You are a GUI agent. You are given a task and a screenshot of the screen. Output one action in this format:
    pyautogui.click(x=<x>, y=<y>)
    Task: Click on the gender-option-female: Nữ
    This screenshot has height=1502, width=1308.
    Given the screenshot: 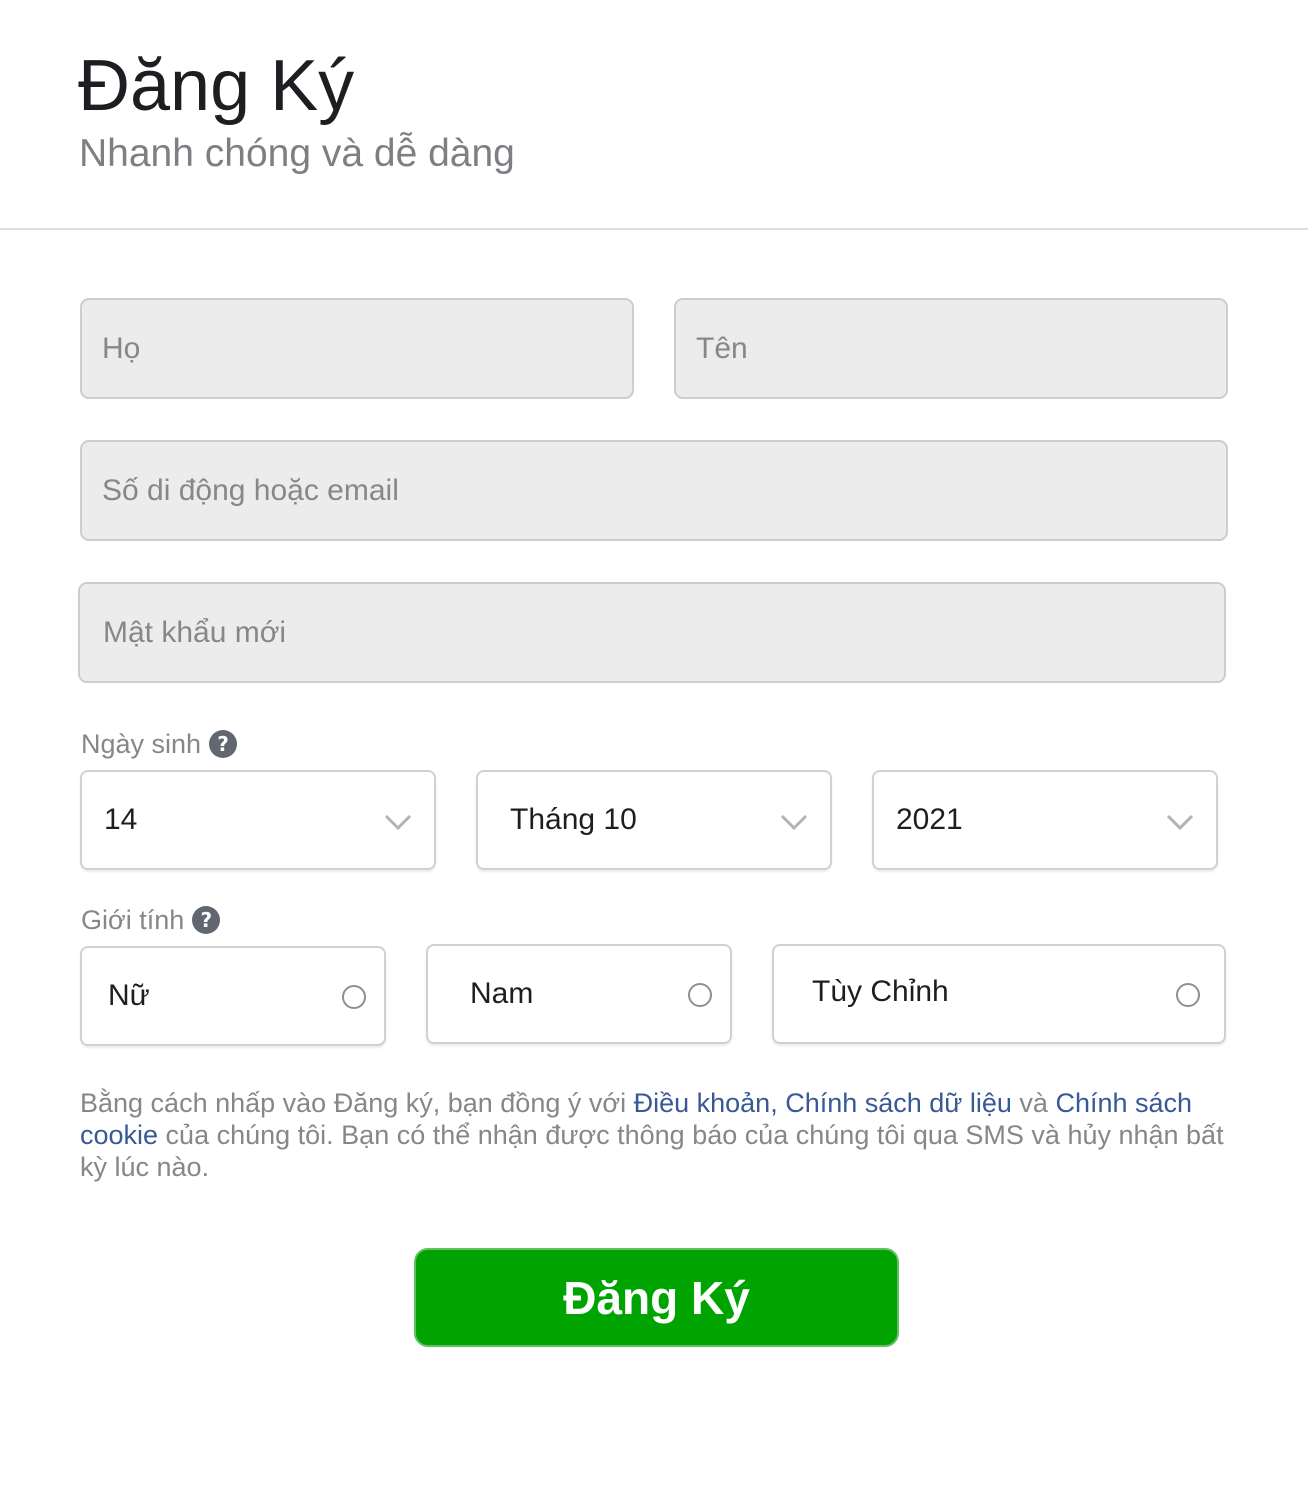 What is the action you would take?
    pyautogui.click(x=233, y=996)
    